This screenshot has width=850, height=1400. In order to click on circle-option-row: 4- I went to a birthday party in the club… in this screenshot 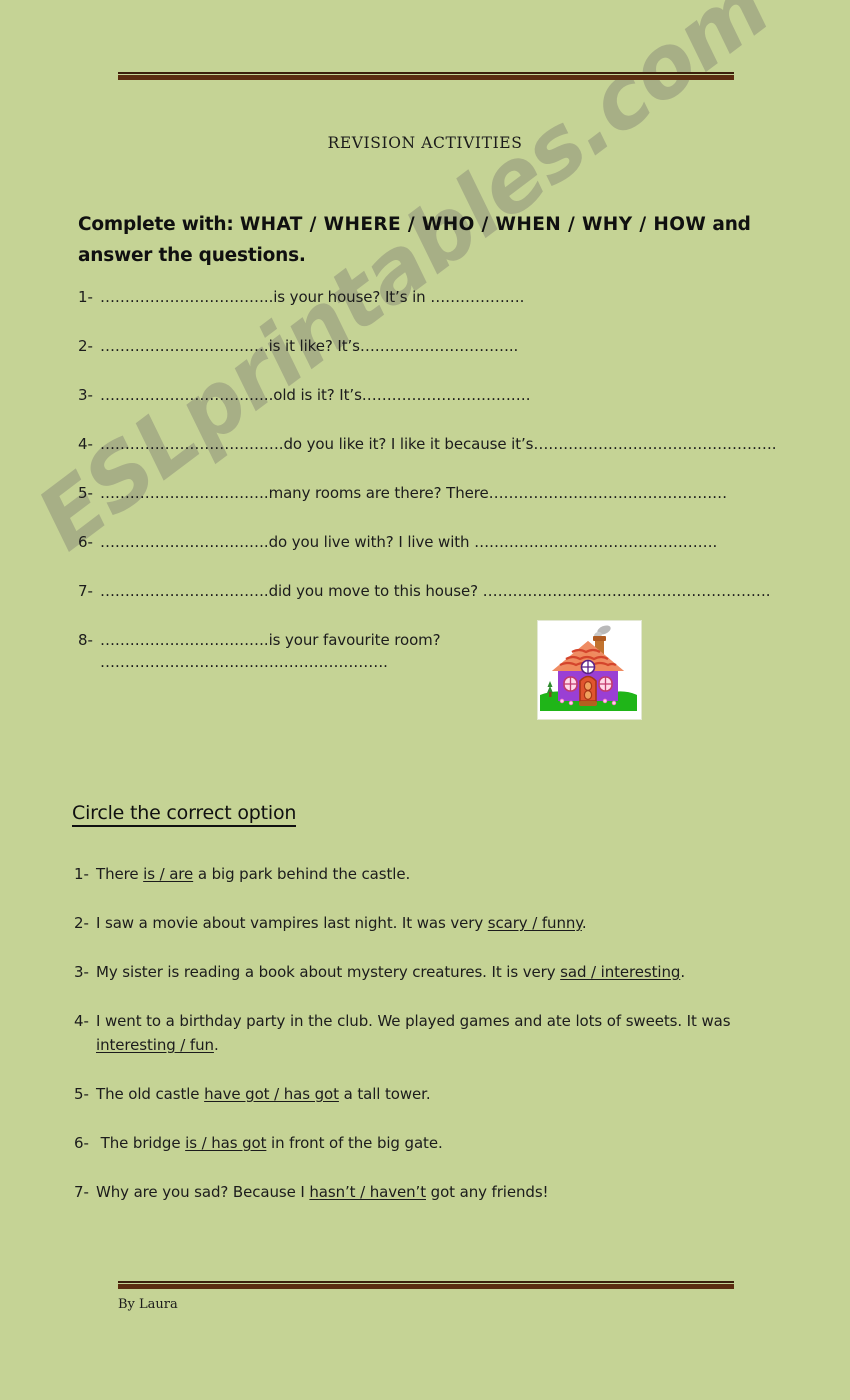, I will do `click(444, 1033)`.